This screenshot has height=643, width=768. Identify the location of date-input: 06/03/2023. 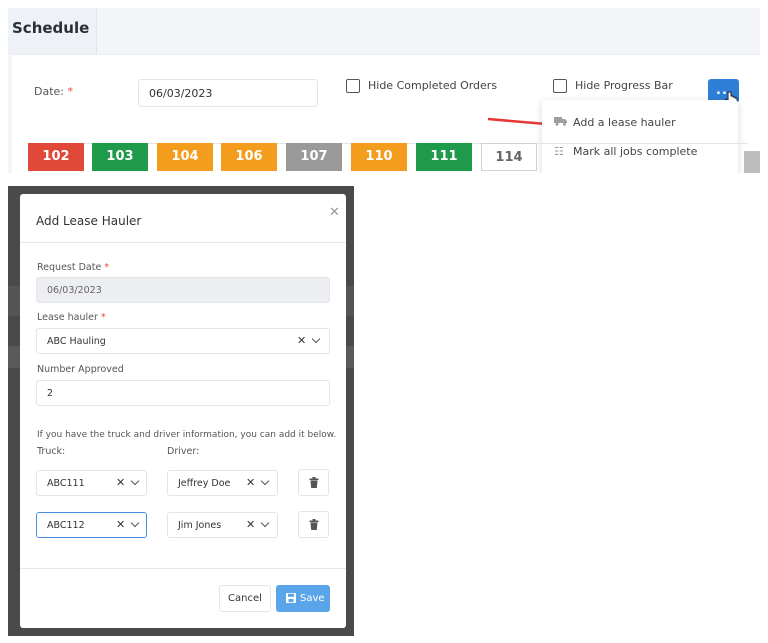
(228, 93).